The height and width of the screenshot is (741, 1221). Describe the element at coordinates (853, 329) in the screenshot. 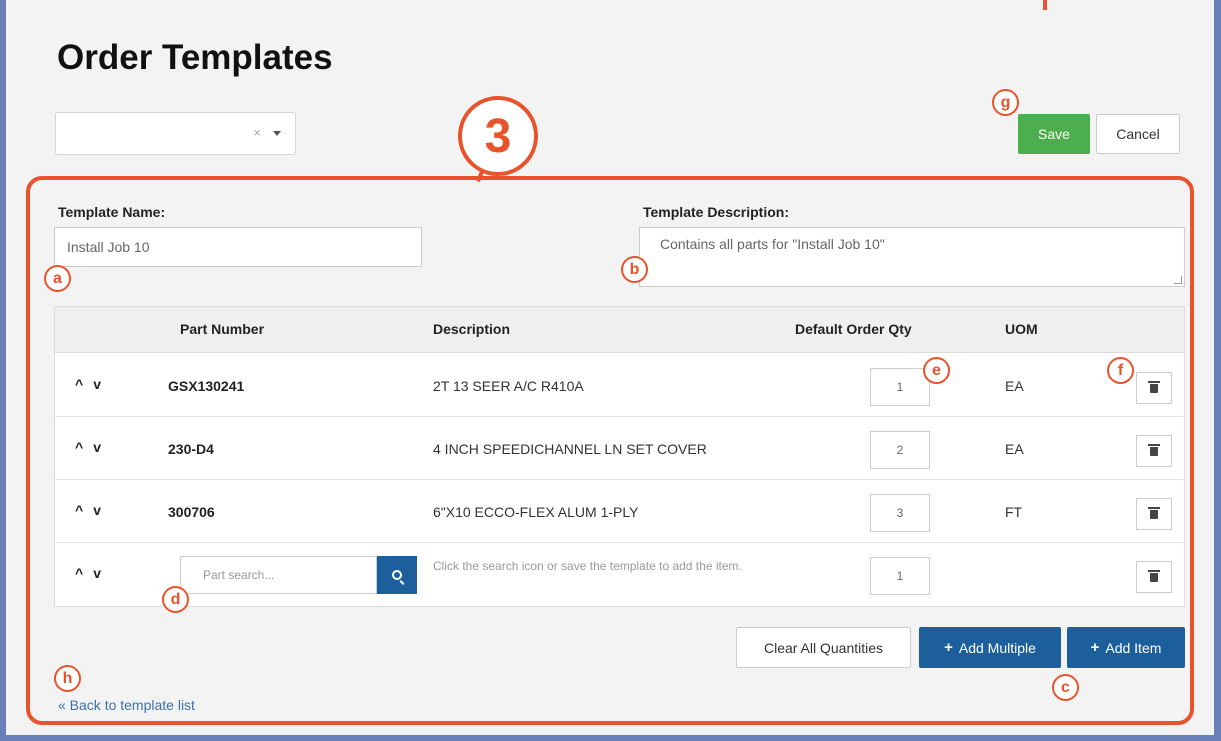

I see `header-default-qty: Default Order Qty` at that location.